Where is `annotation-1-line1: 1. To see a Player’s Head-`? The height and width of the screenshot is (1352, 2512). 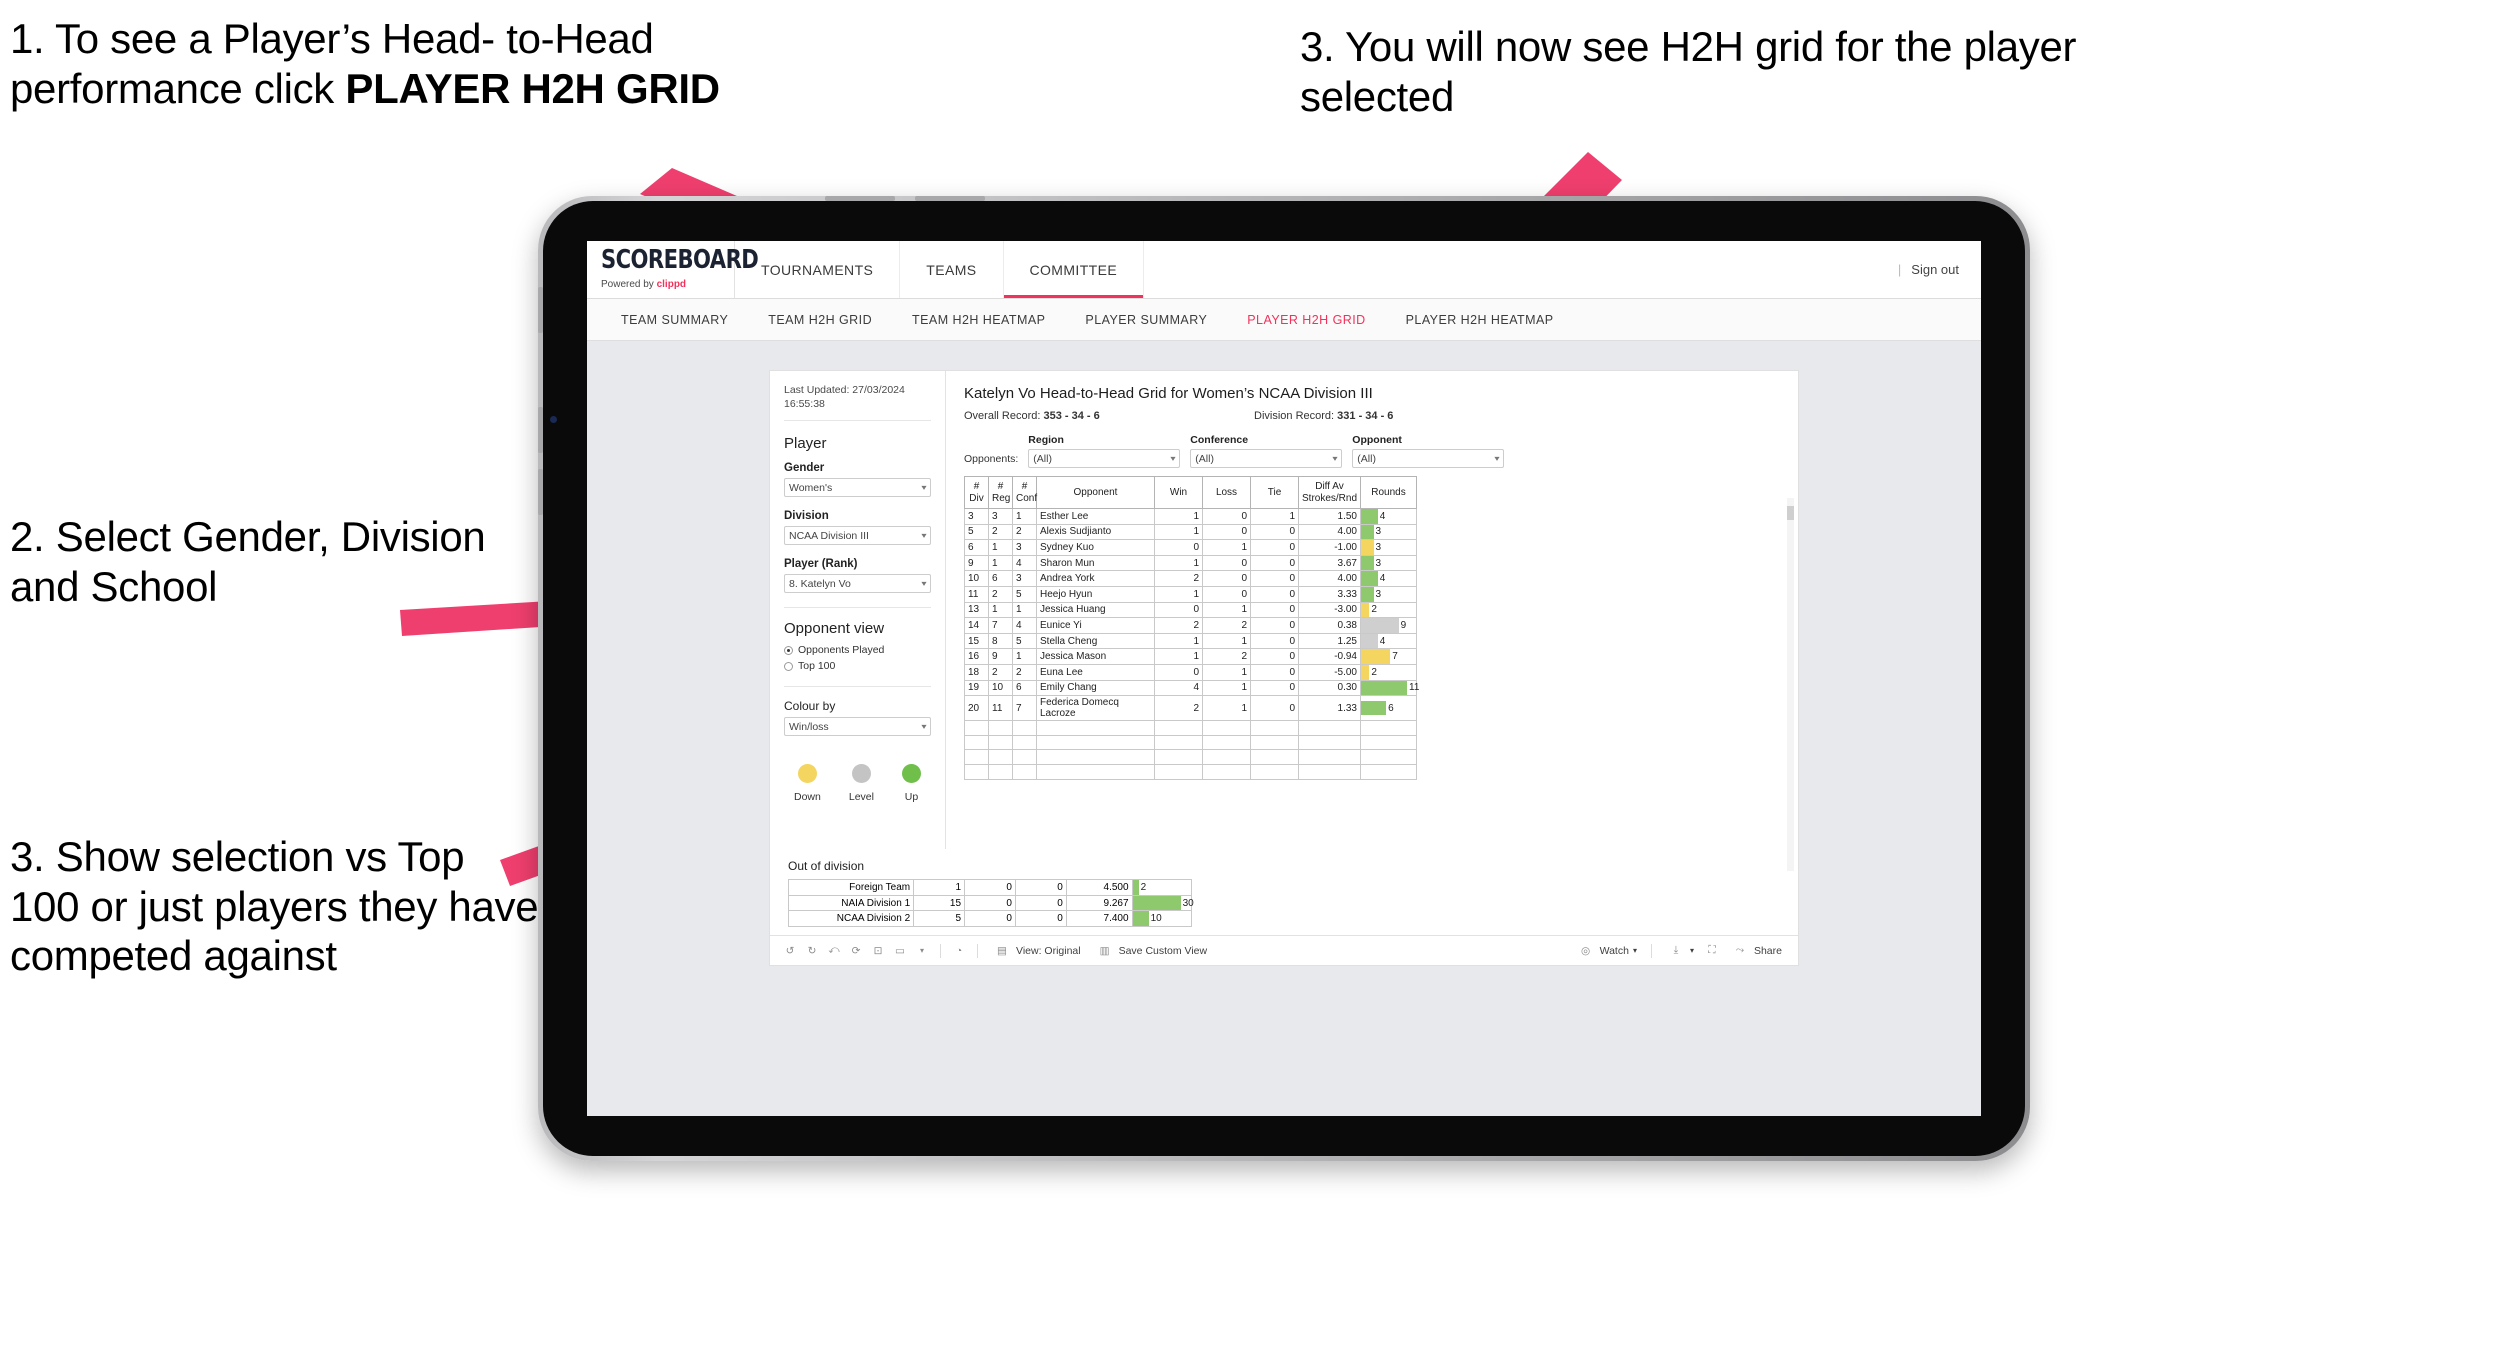 annotation-1-line1: 1. To see a Player’s Head- is located at coordinates (252, 38).